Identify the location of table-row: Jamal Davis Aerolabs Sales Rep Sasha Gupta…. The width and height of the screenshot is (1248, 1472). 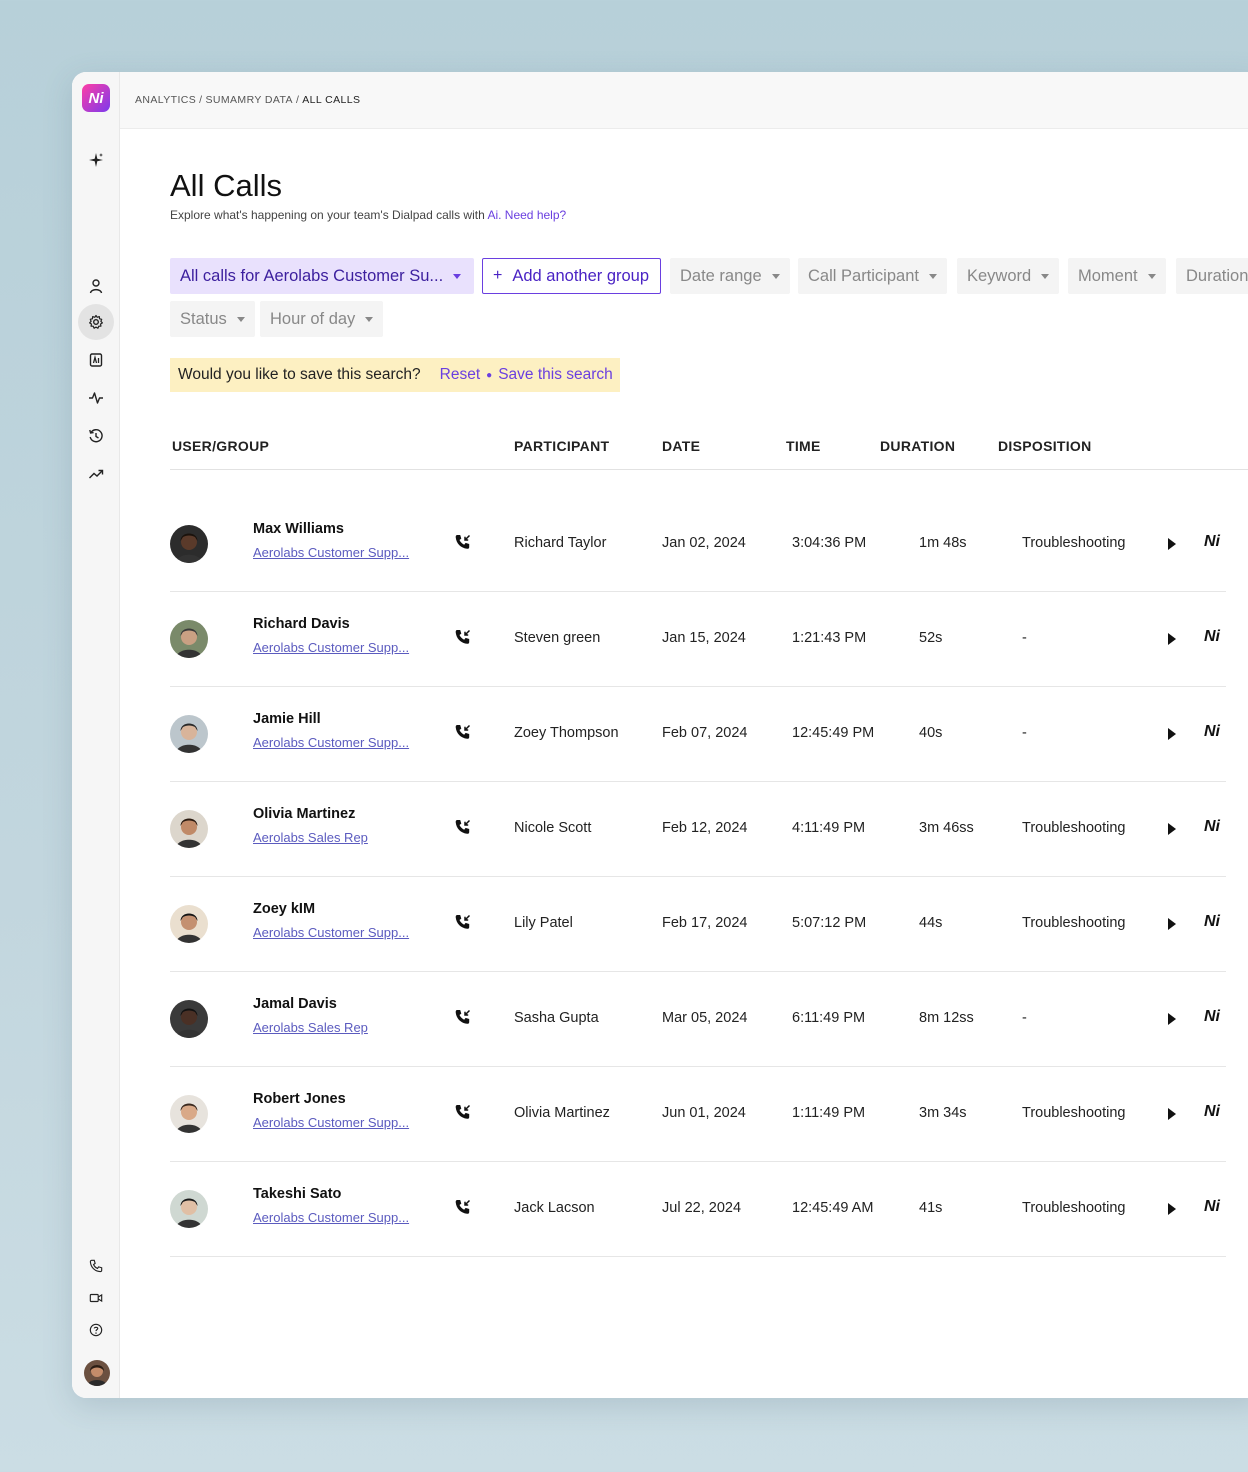
(698, 1019).